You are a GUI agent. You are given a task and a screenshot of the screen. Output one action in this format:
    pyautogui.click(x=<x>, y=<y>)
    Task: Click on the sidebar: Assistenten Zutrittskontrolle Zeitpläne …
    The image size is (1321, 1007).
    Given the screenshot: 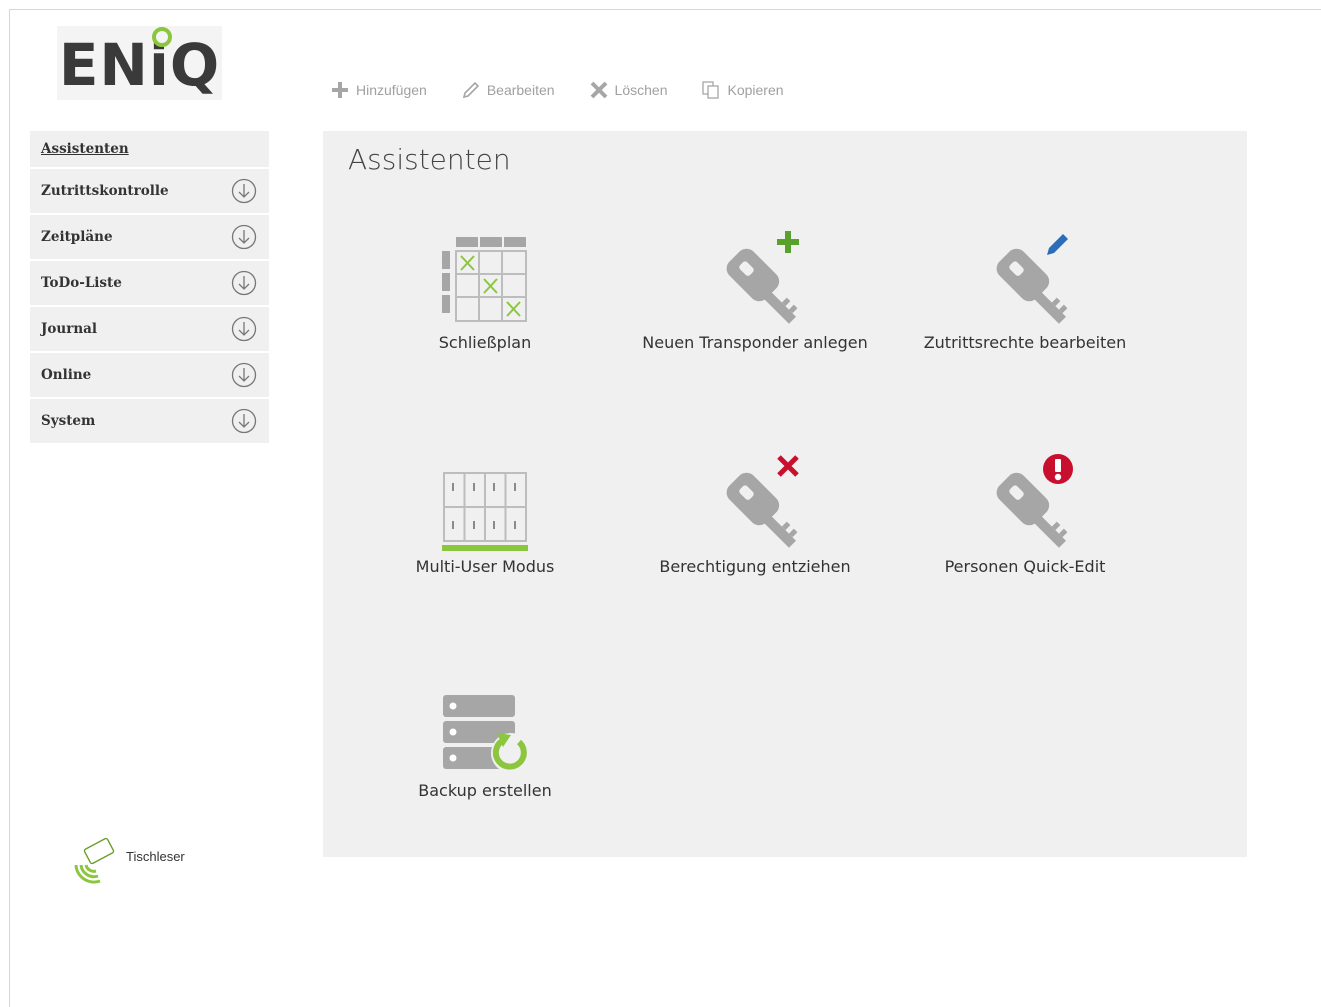 What is the action you would take?
    pyautogui.click(x=149, y=288)
    